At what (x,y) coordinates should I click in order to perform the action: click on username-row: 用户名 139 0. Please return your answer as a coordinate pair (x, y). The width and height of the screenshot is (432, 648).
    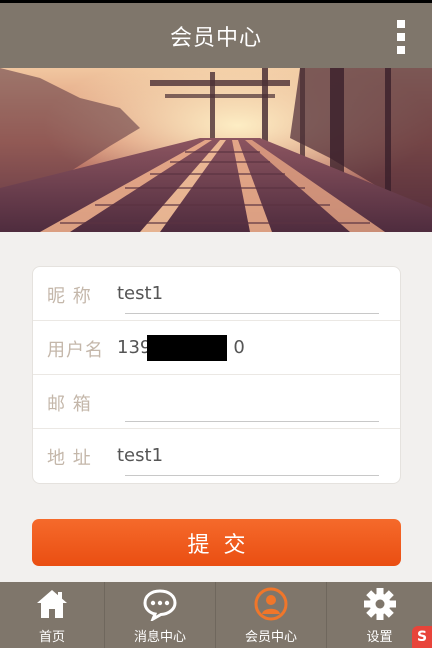
    Looking at the image, I should click on (216, 348).